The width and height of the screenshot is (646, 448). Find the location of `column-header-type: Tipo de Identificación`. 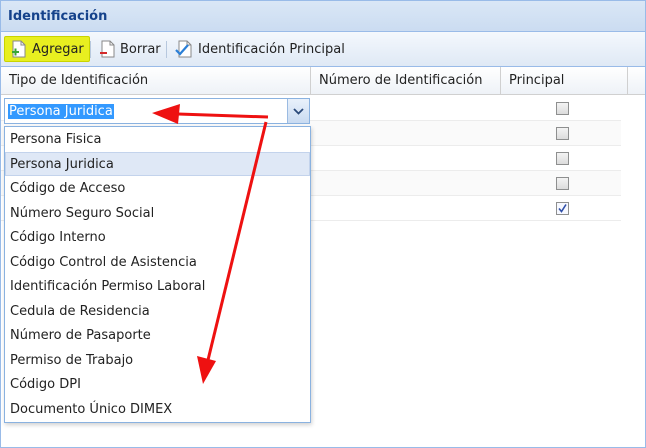

column-header-type: Tipo de Identificación is located at coordinates (156, 80).